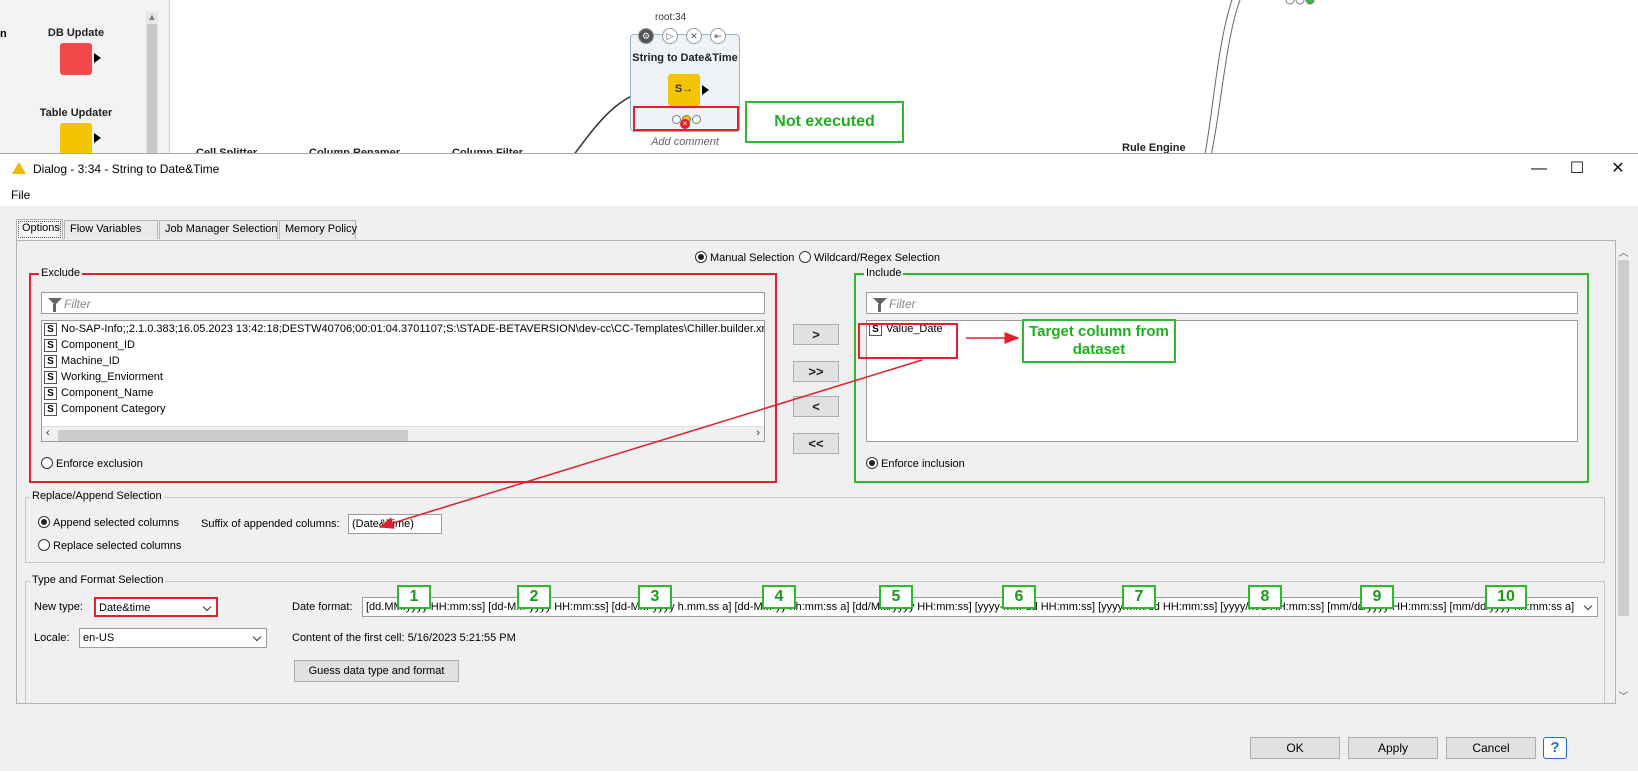  Describe the element at coordinates (685, 124) in the screenshot. I see `error-x-icon: ×` at that location.